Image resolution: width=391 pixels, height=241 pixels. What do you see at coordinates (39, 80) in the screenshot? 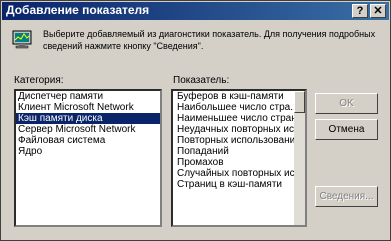
I see `category-label: Категория:` at bounding box center [39, 80].